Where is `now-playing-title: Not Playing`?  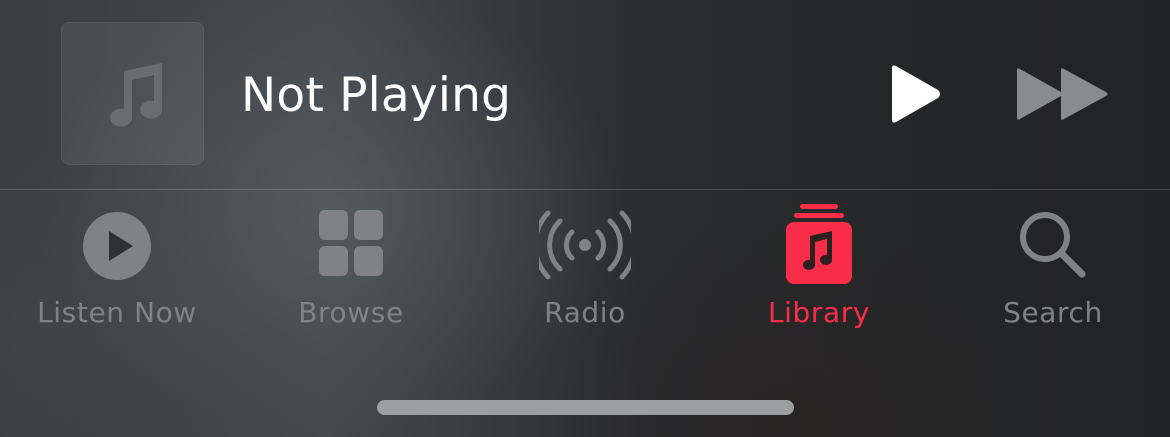
now-playing-title: Not Playing is located at coordinates (376, 95).